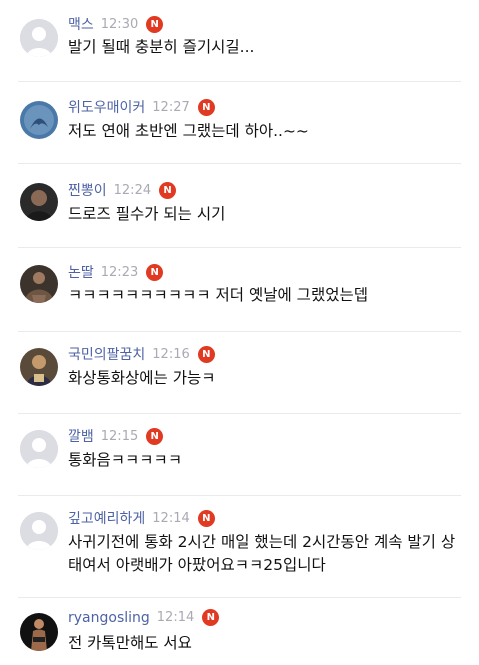 This screenshot has height=665, width=479. I want to click on comment-text: 전 카톡만해도 서요, so click(130, 643).